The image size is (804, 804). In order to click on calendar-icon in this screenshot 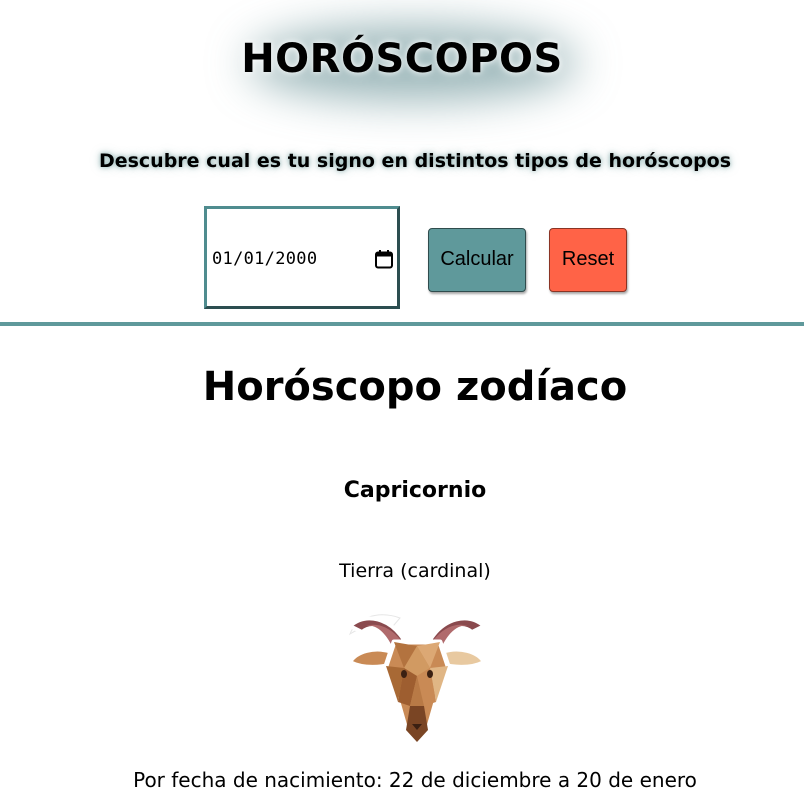, I will do `click(384, 259)`.